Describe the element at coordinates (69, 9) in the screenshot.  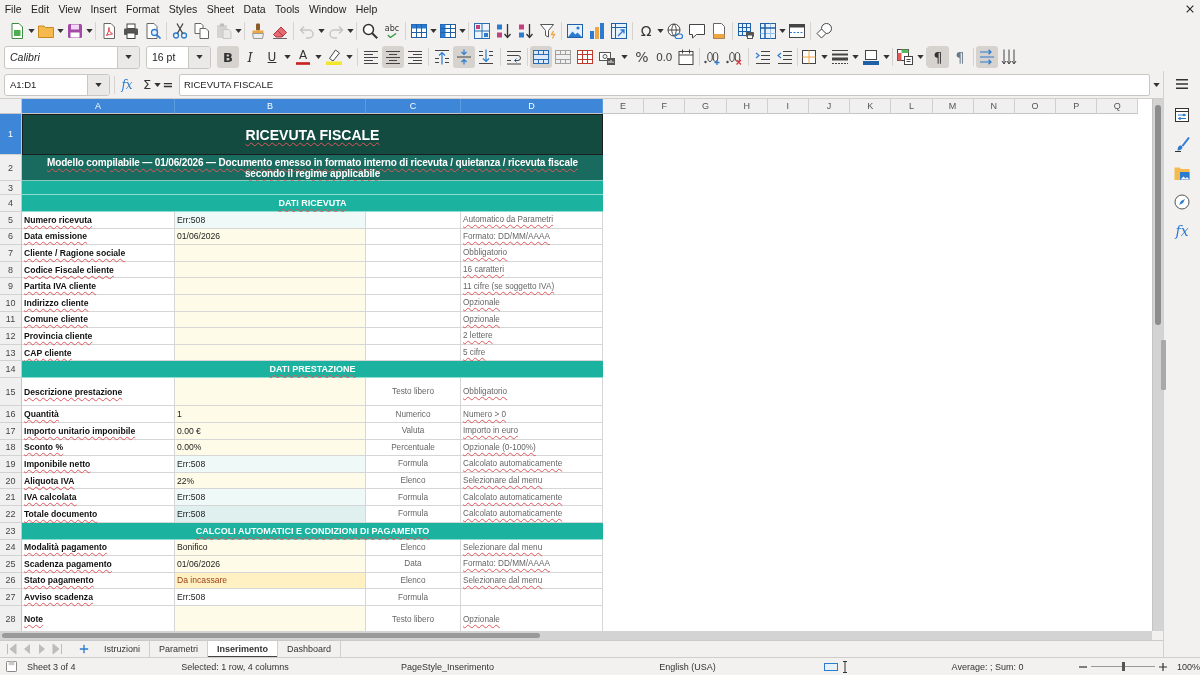
I see `menu-item: View` at that location.